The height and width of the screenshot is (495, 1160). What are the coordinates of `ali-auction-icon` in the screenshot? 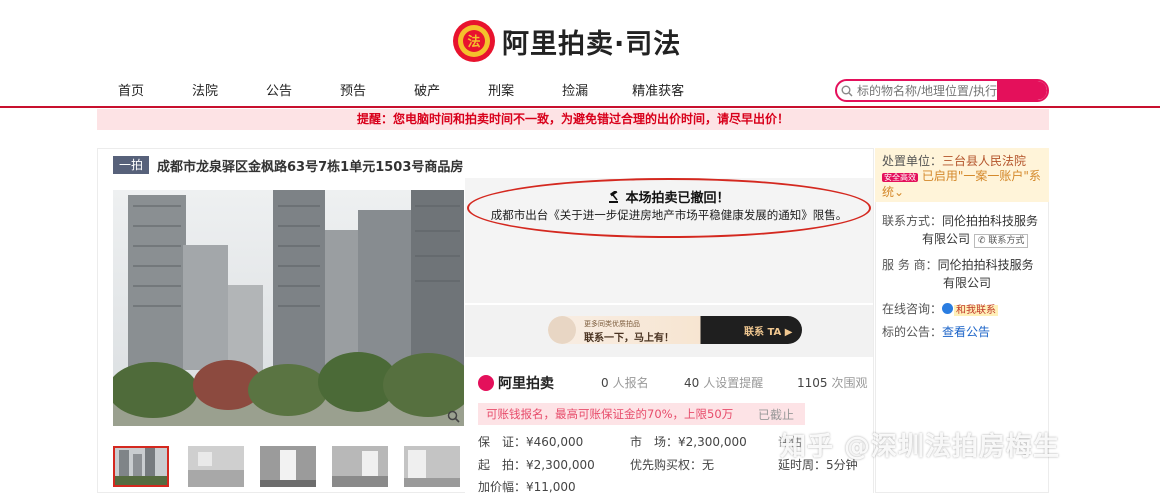 It's located at (486, 383).